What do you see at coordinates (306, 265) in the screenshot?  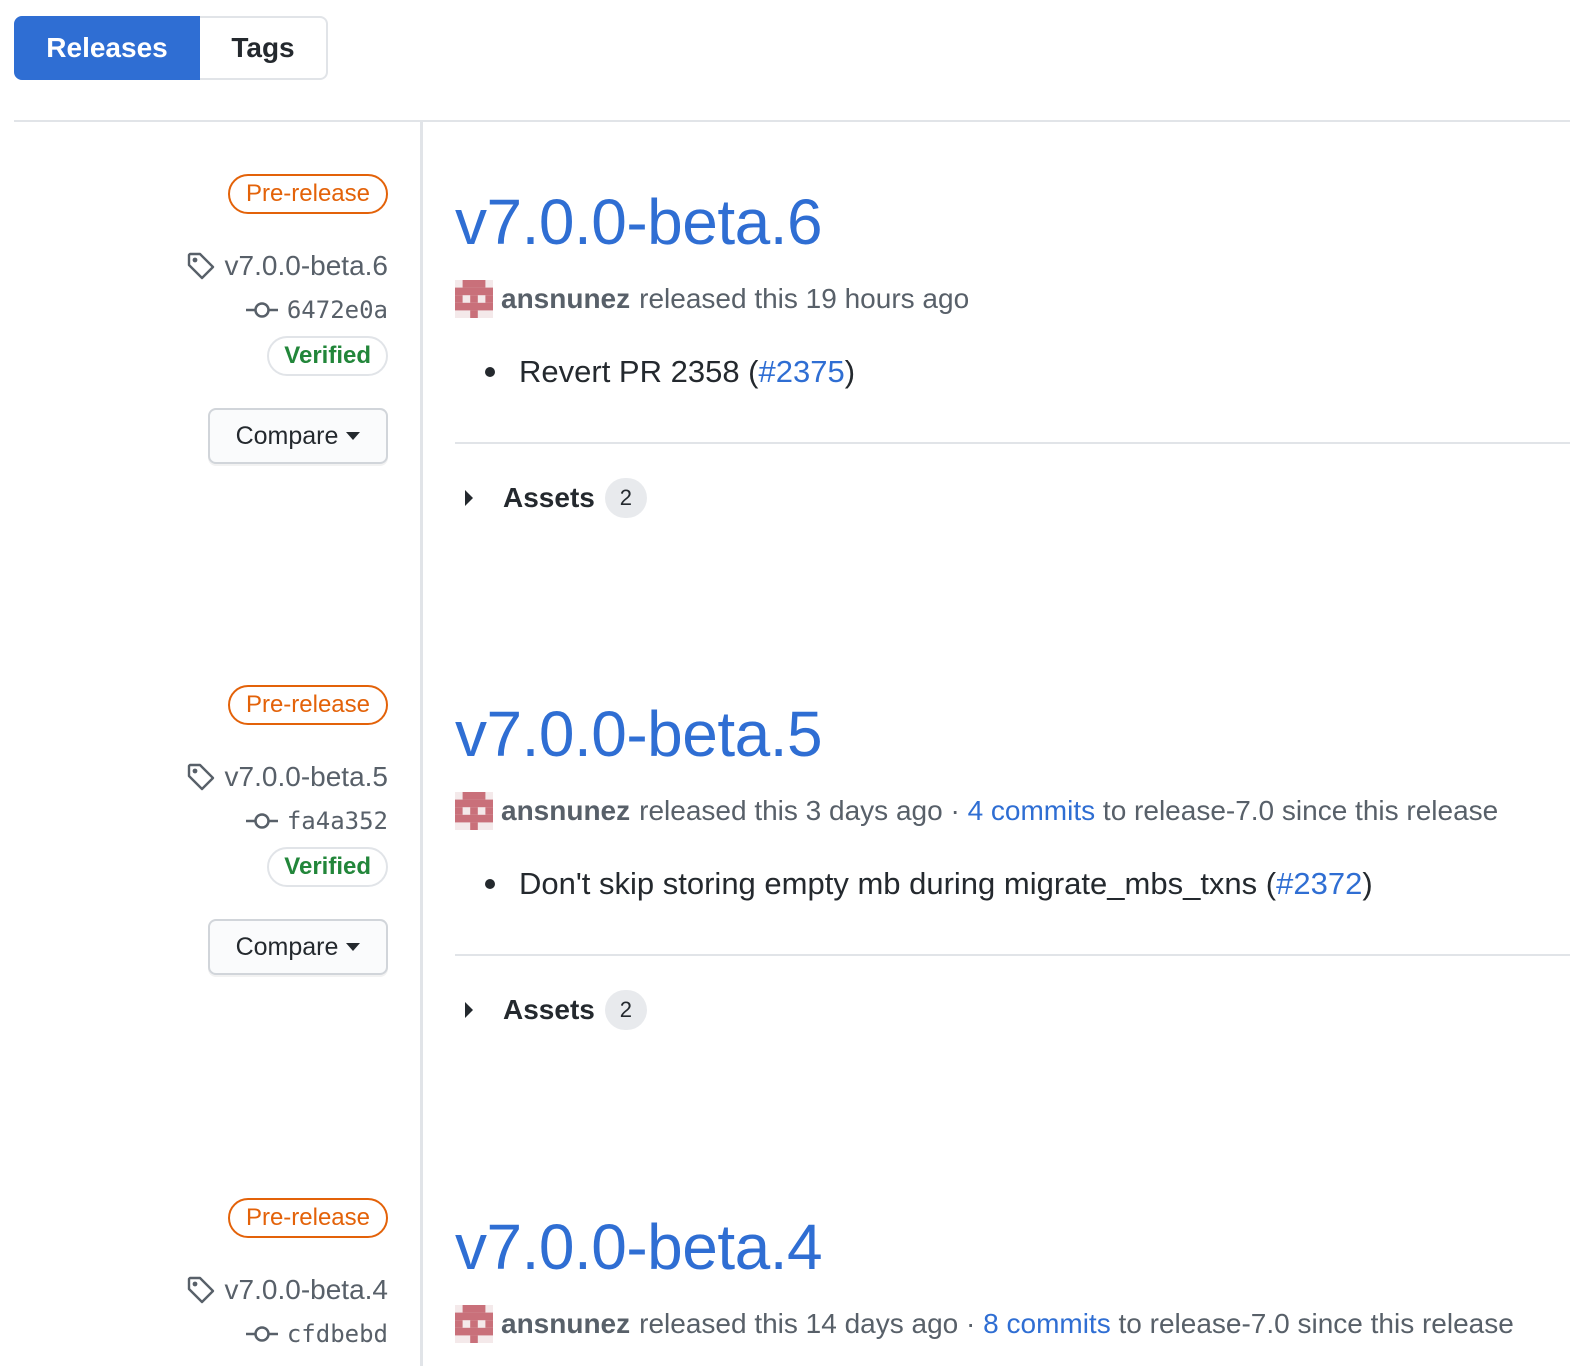 I see `tag-name: v7.0.0-beta.6` at bounding box center [306, 265].